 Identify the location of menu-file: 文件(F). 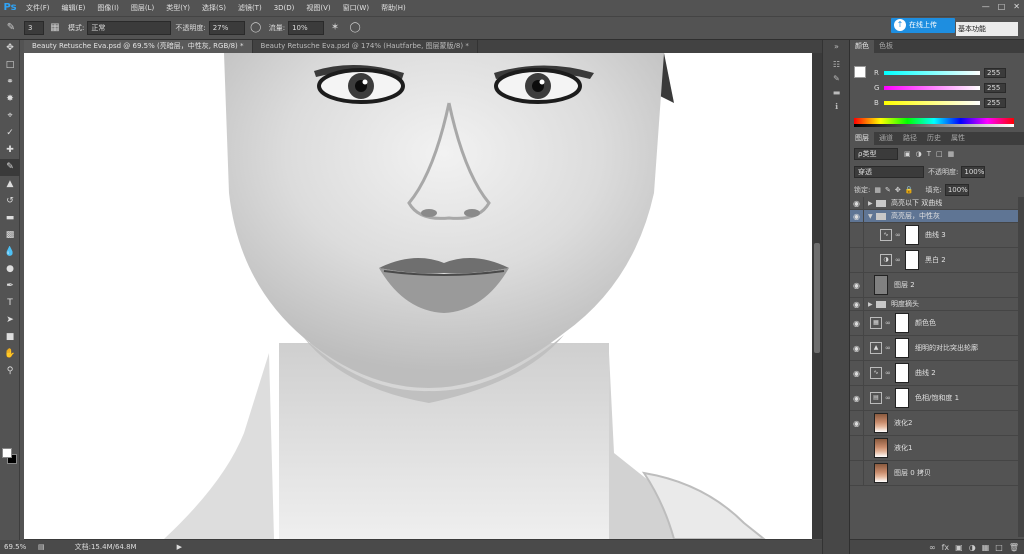
(38, 8).